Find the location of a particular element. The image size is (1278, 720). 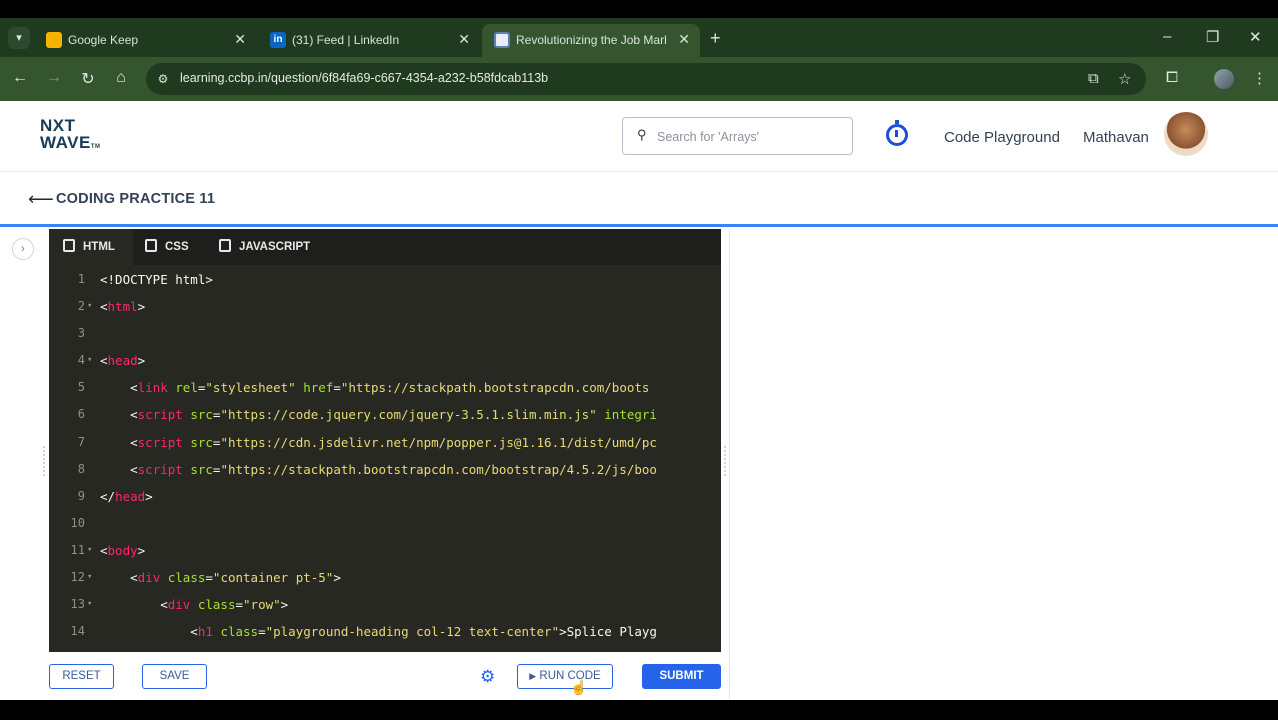

code-text: <body> is located at coordinates (122, 550).